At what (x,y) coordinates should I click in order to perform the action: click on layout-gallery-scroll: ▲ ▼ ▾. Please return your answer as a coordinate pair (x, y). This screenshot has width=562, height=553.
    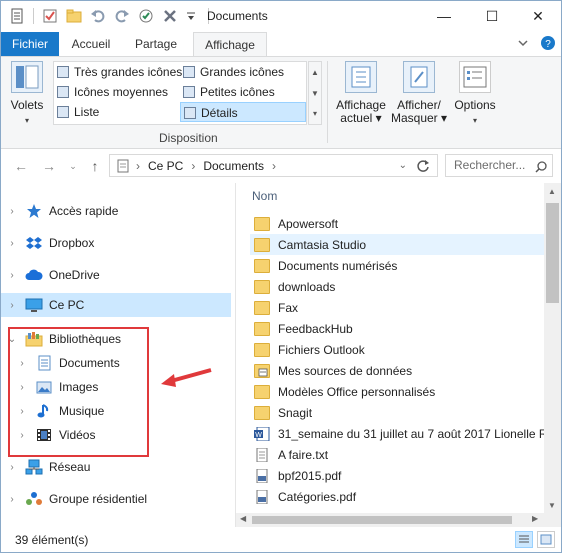
    Looking at the image, I should click on (315, 93).